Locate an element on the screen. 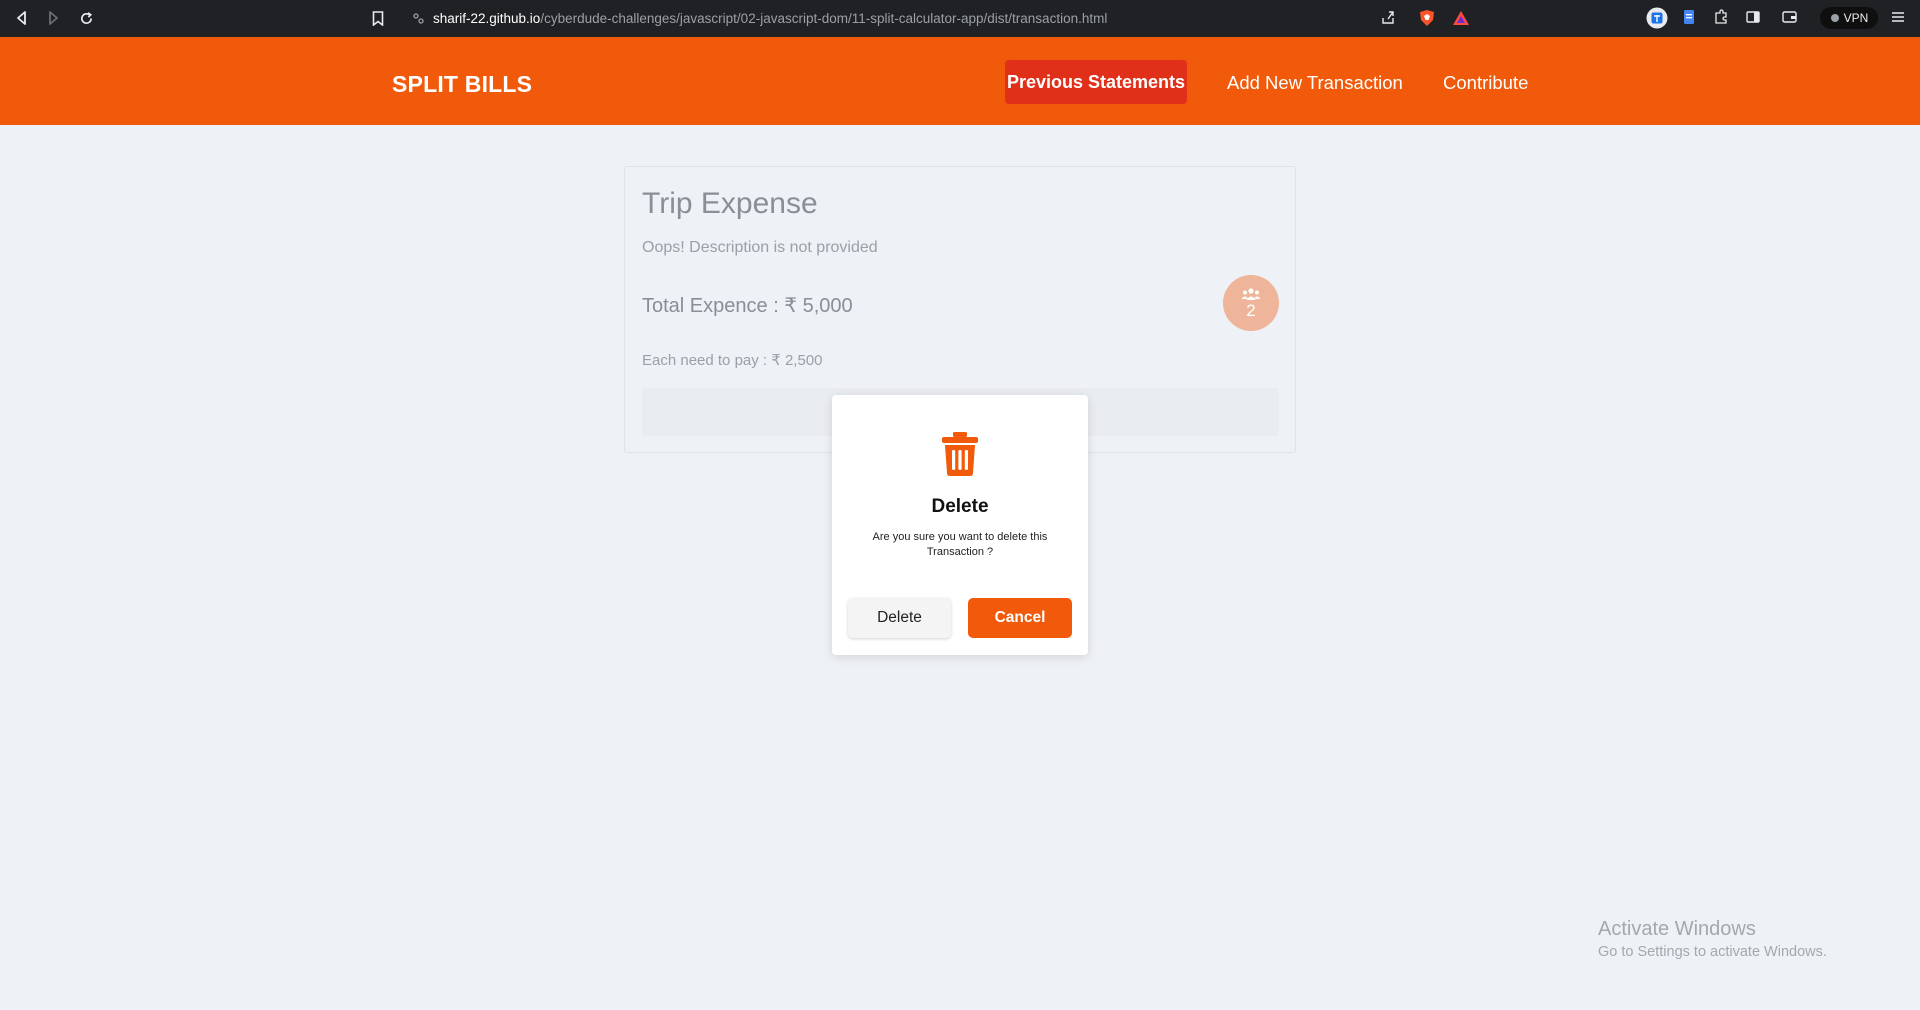  menu-icon is located at coordinates (1899, 18).